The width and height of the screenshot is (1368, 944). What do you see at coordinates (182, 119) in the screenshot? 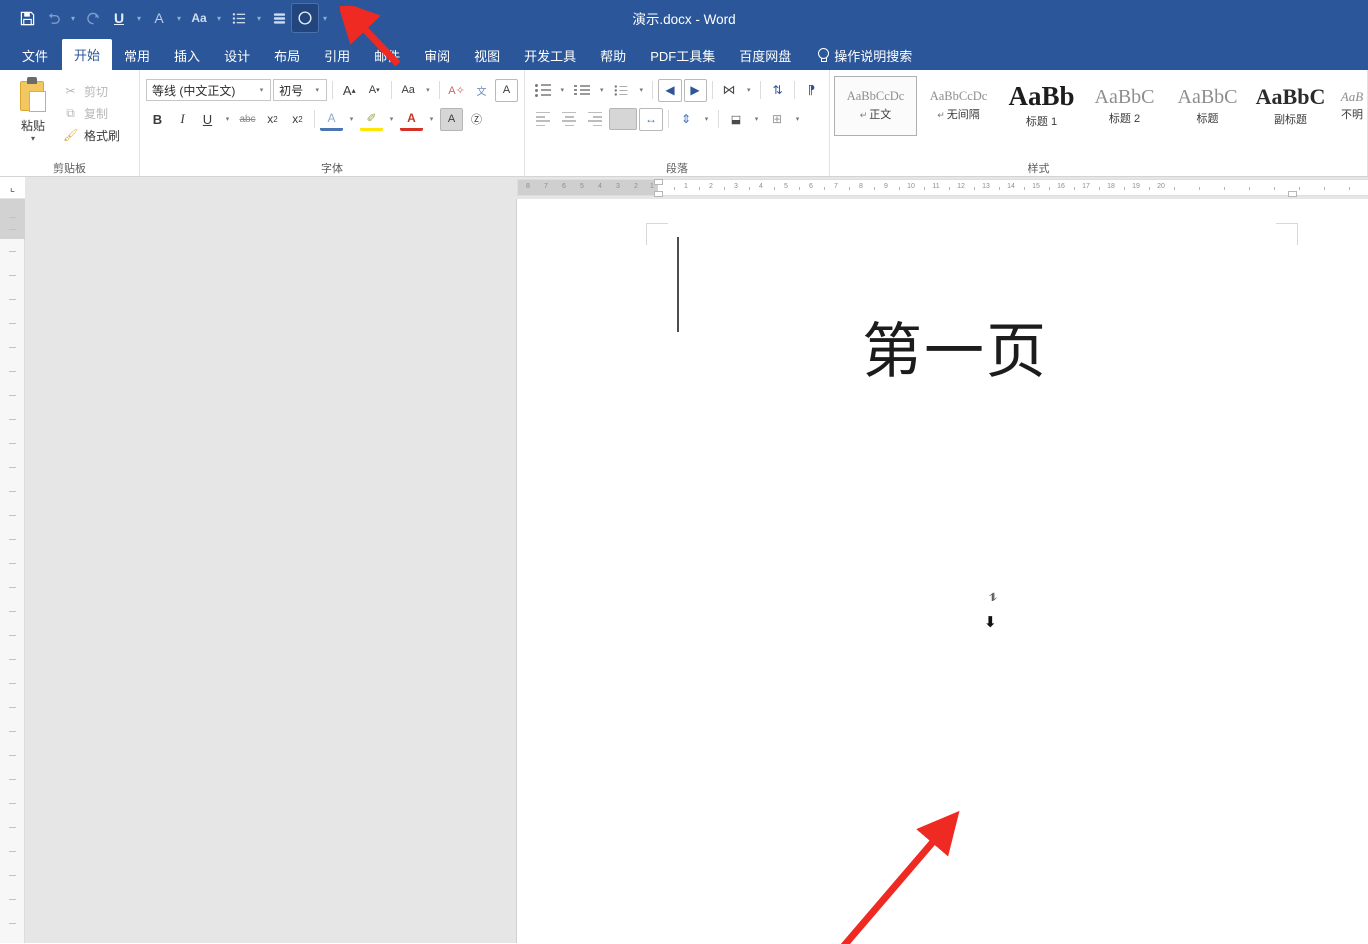
I see `italic-button: I` at bounding box center [182, 119].